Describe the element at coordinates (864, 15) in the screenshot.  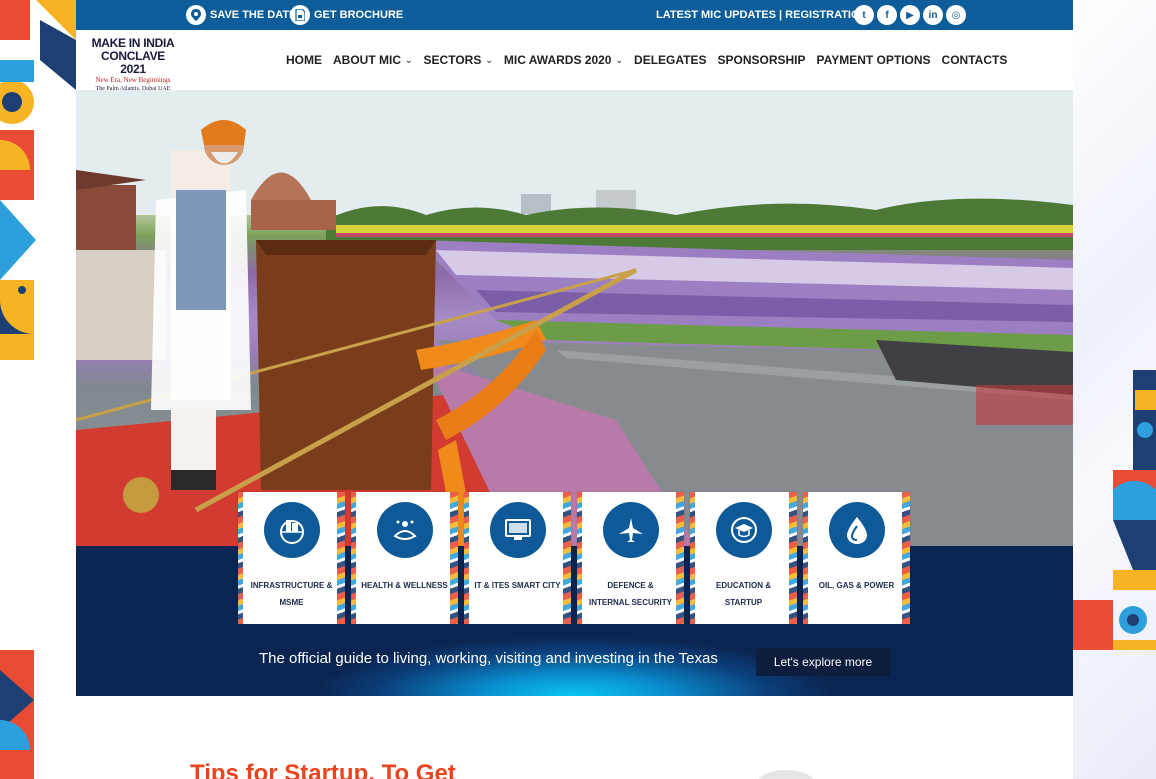
I see `twitter-icon: t` at that location.